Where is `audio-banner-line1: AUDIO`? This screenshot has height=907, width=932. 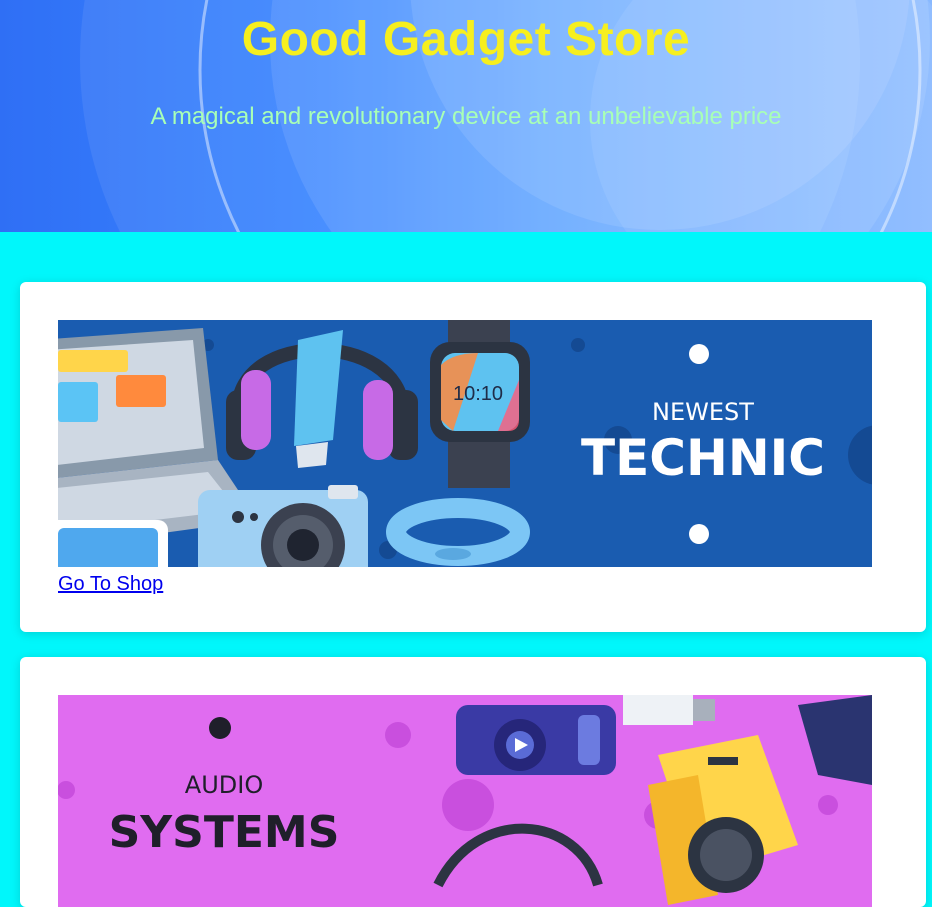 audio-banner-line1: AUDIO is located at coordinates (224, 785).